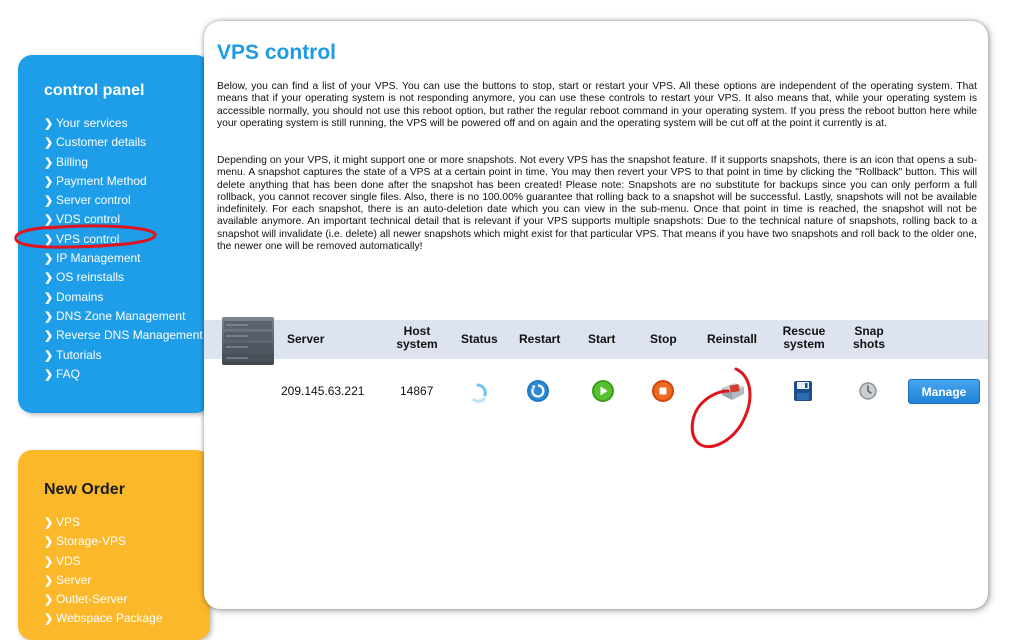  What do you see at coordinates (94, 90) in the screenshot?
I see `control-panel-title: control panel` at bounding box center [94, 90].